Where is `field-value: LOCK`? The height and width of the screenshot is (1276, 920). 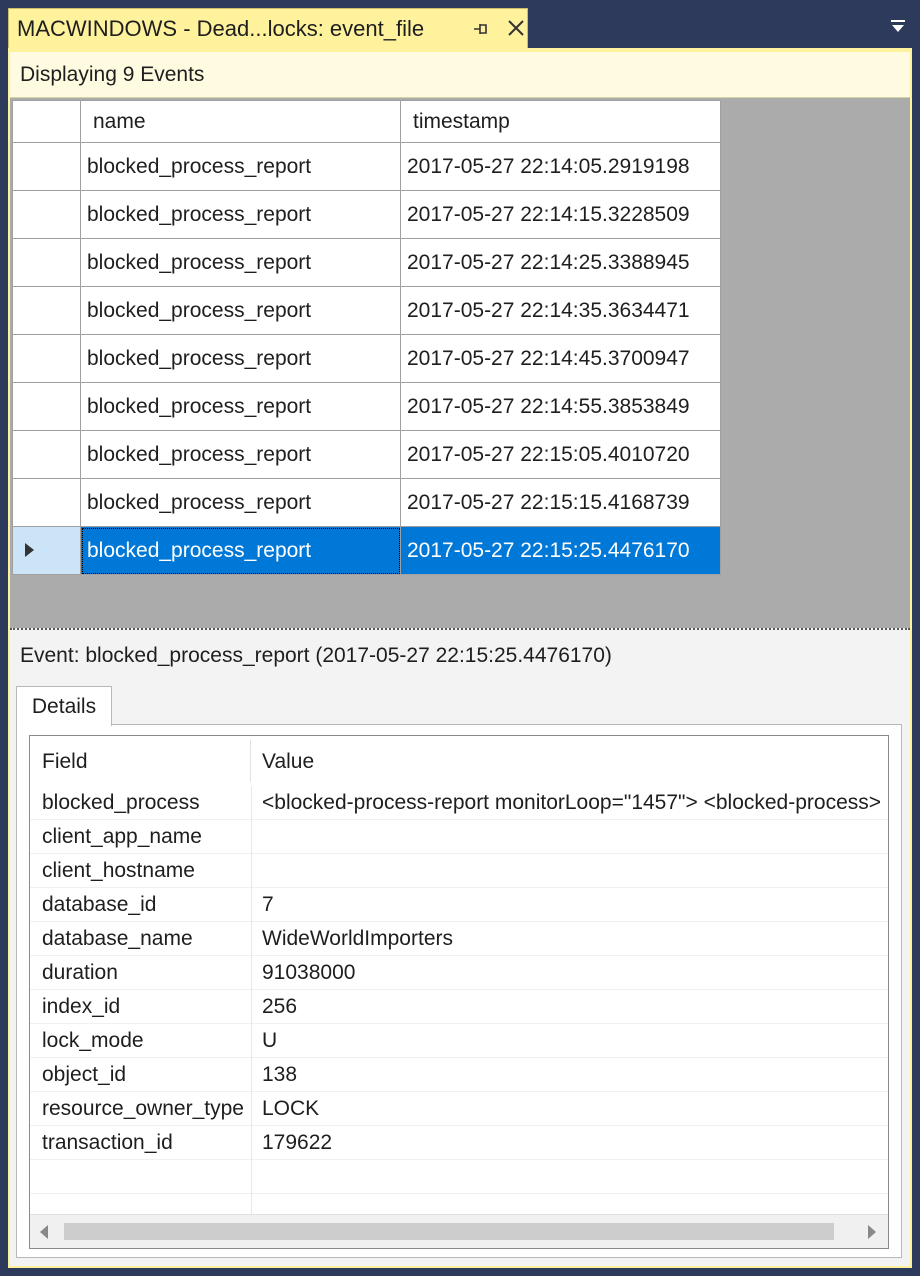 field-value: LOCK is located at coordinates (291, 1108).